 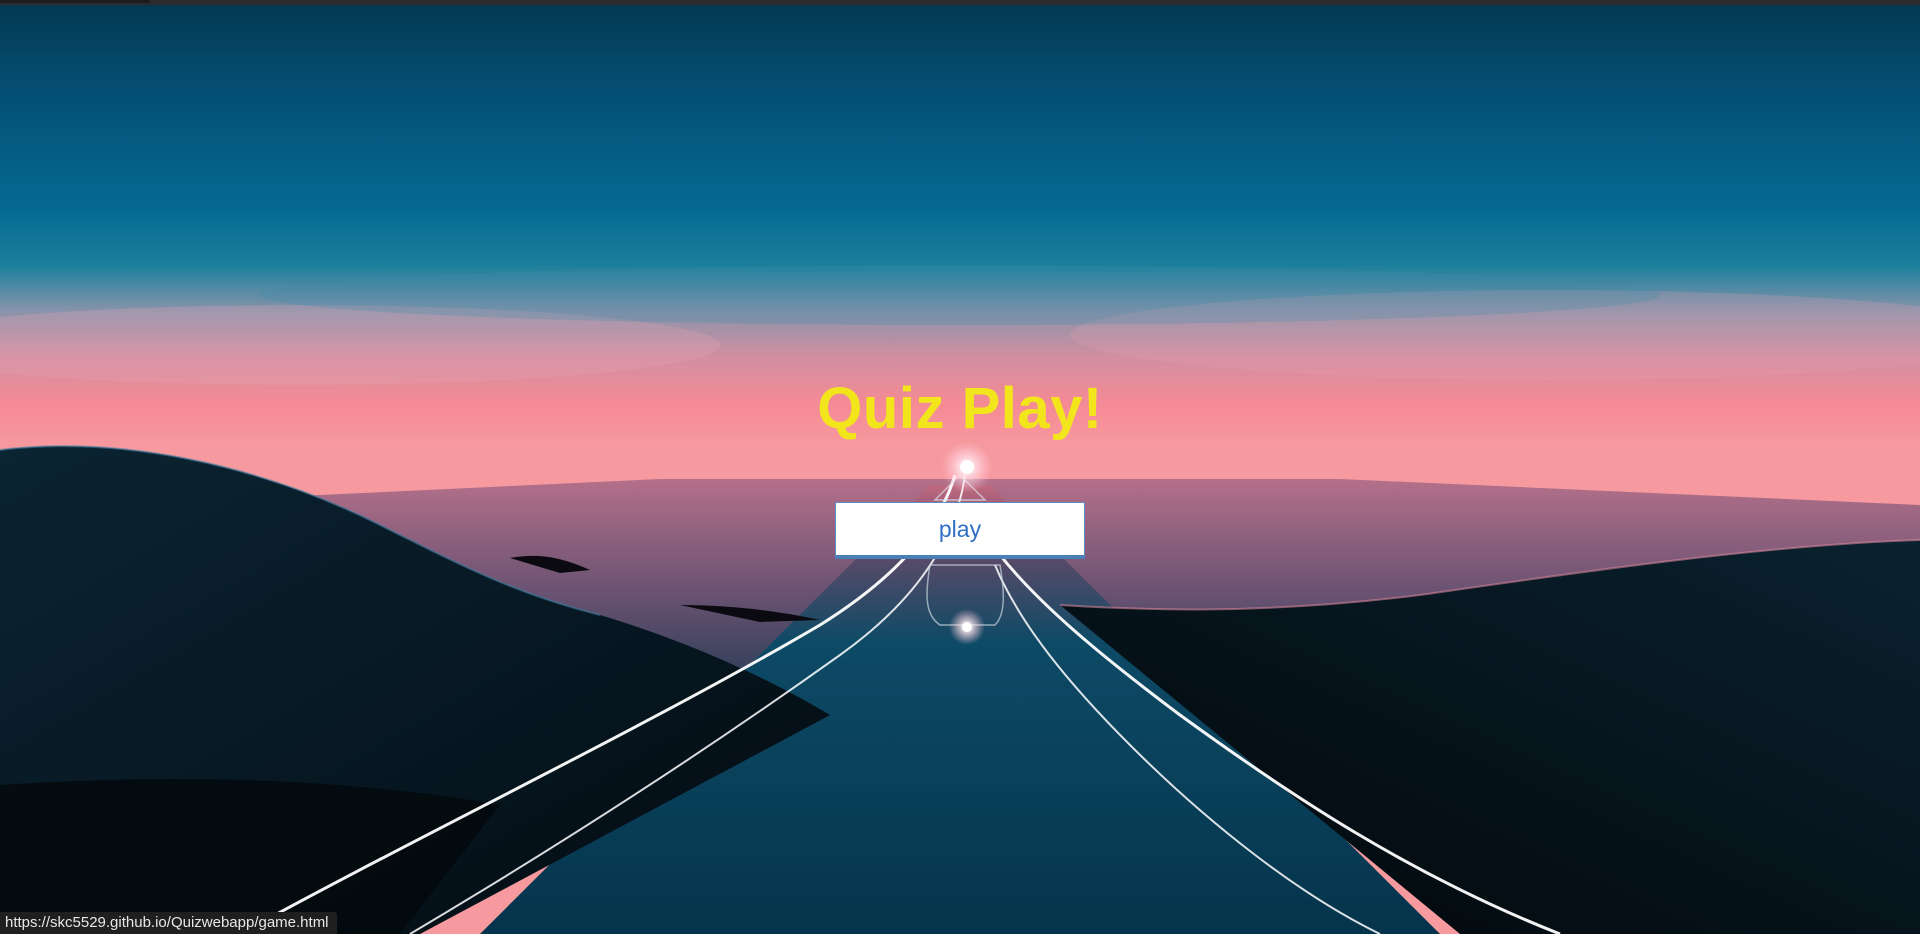 I want to click on page-title: Quiz Play!, so click(x=960, y=408).